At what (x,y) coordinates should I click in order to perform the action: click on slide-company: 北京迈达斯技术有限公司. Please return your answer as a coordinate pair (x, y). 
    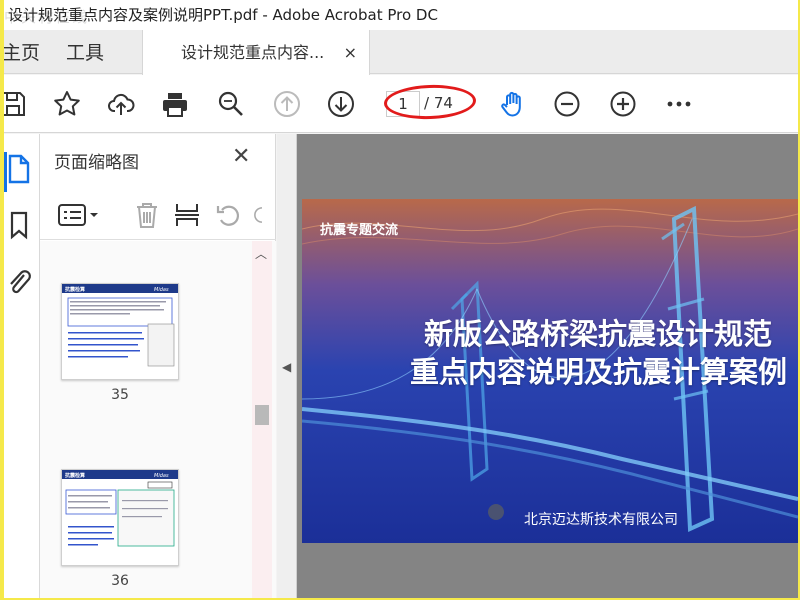
    Looking at the image, I should click on (601, 520).